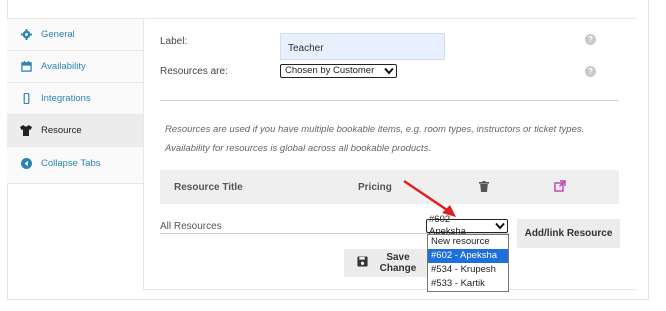 The image size is (666, 311). Describe the element at coordinates (63, 66) in the screenshot. I see `tab-label: Availability` at that location.